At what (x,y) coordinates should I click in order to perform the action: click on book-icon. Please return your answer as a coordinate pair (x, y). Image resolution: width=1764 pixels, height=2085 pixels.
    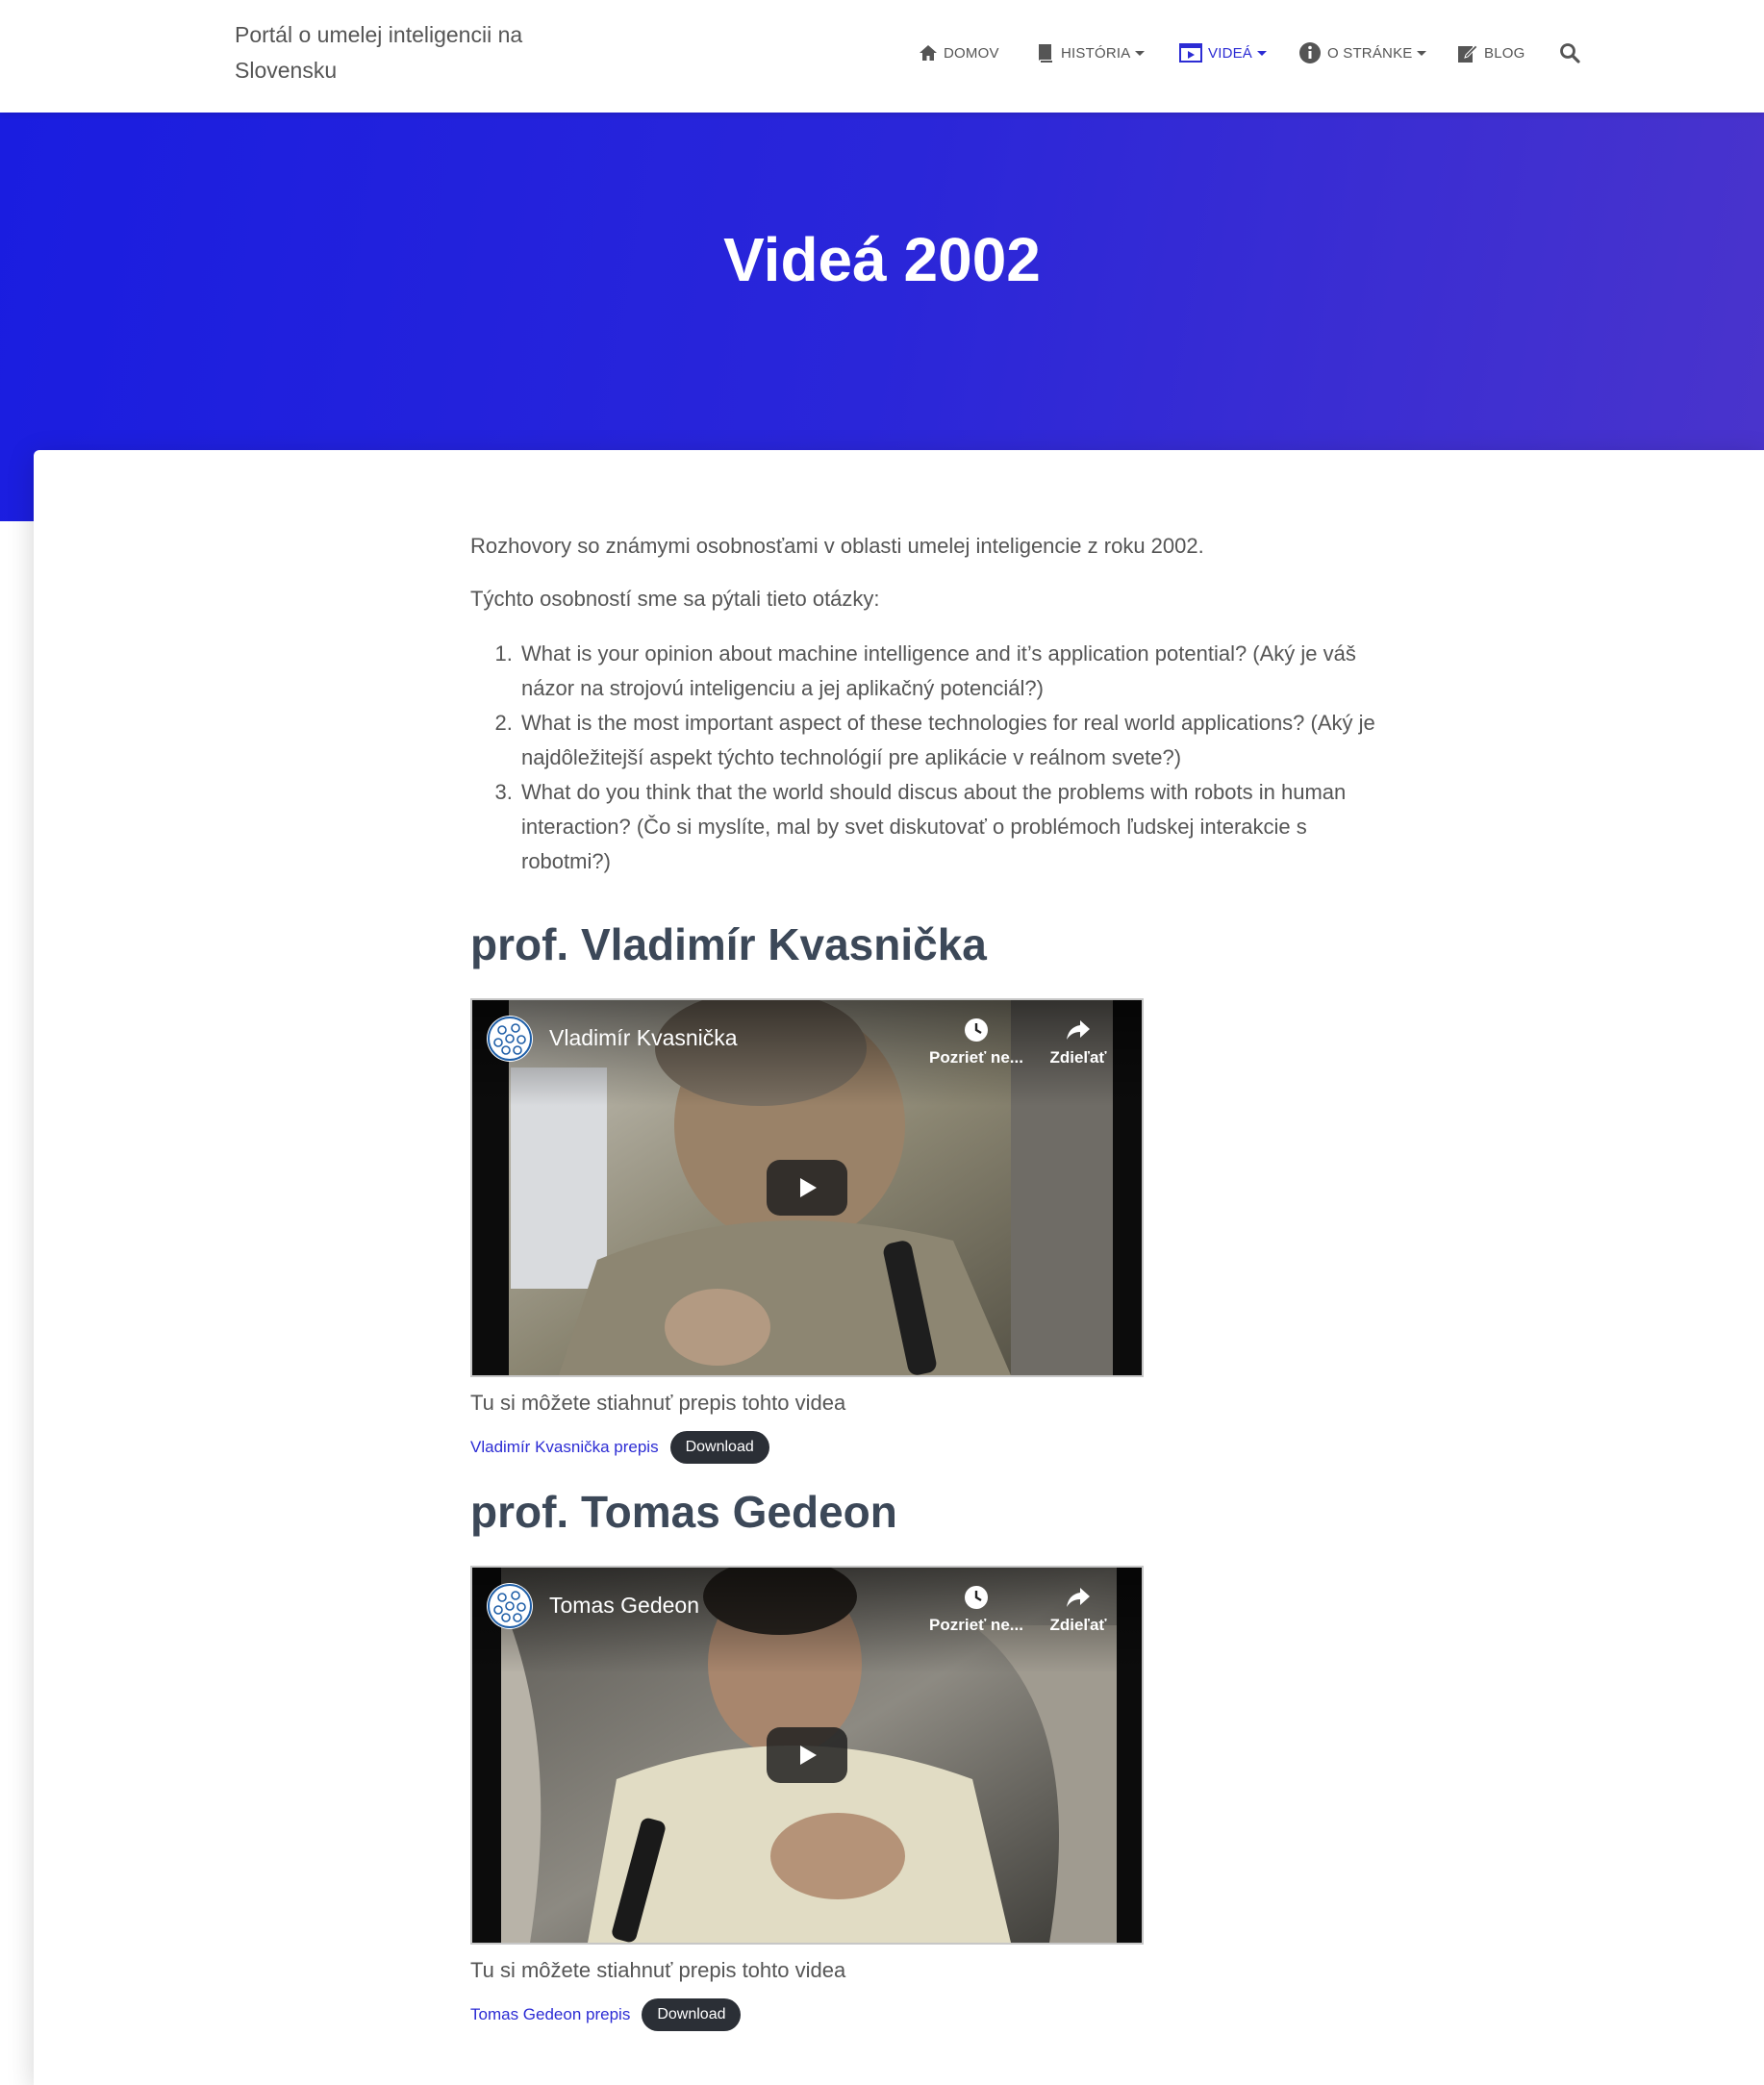
    Looking at the image, I should click on (1046, 54).